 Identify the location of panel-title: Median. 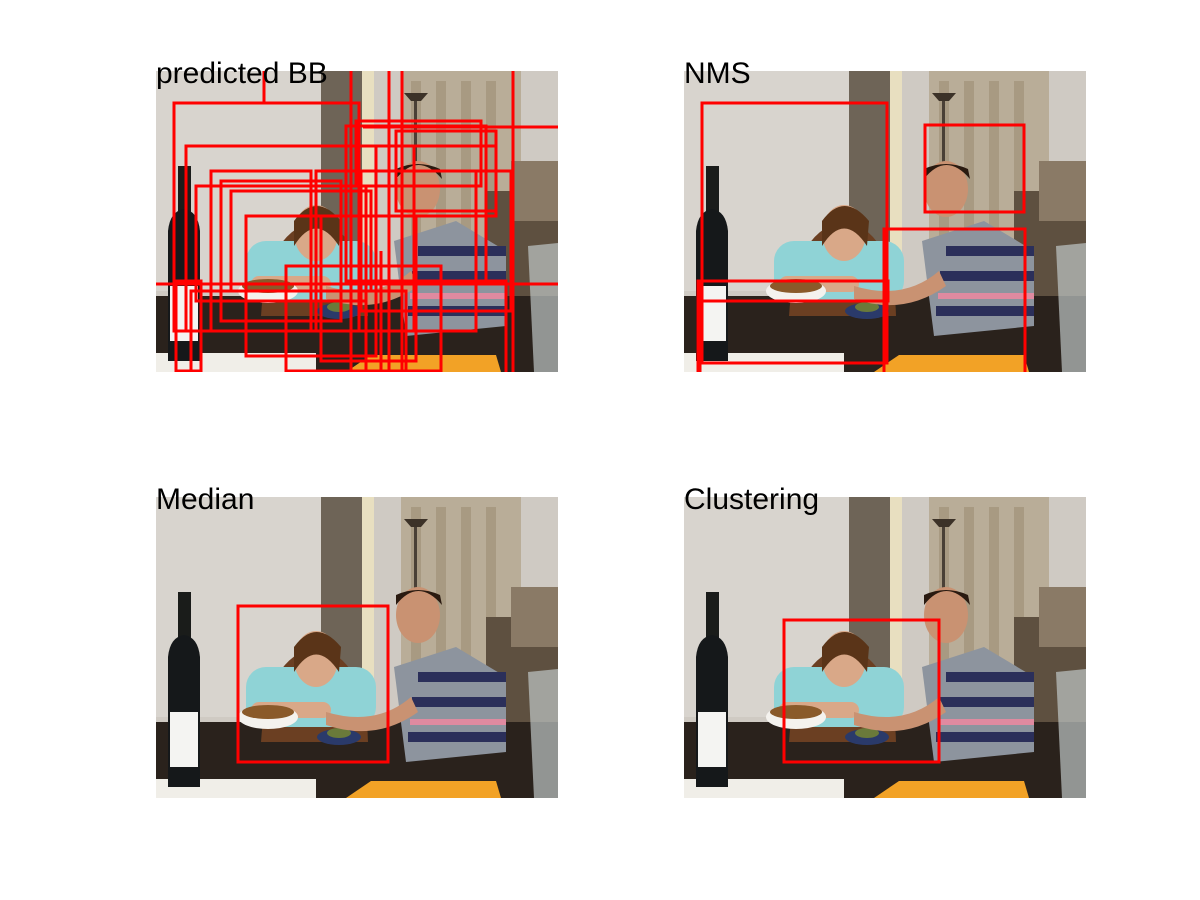
(205, 499).